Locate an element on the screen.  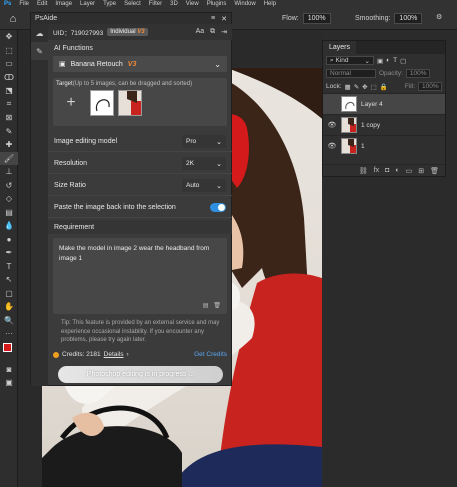
blend-mode-select: Normal is located at coordinates (351, 73).